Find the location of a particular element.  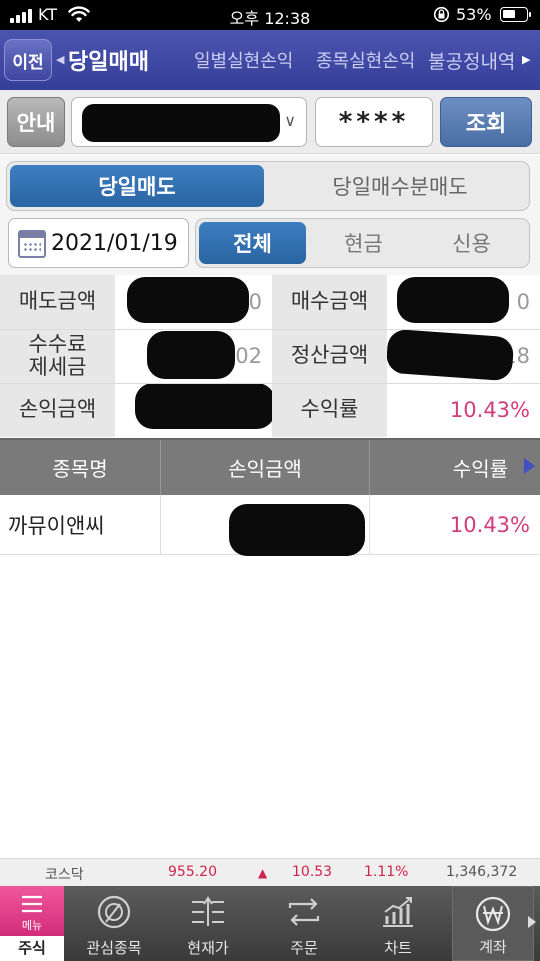

index-change-pct: 1.11% is located at coordinates (386, 872).